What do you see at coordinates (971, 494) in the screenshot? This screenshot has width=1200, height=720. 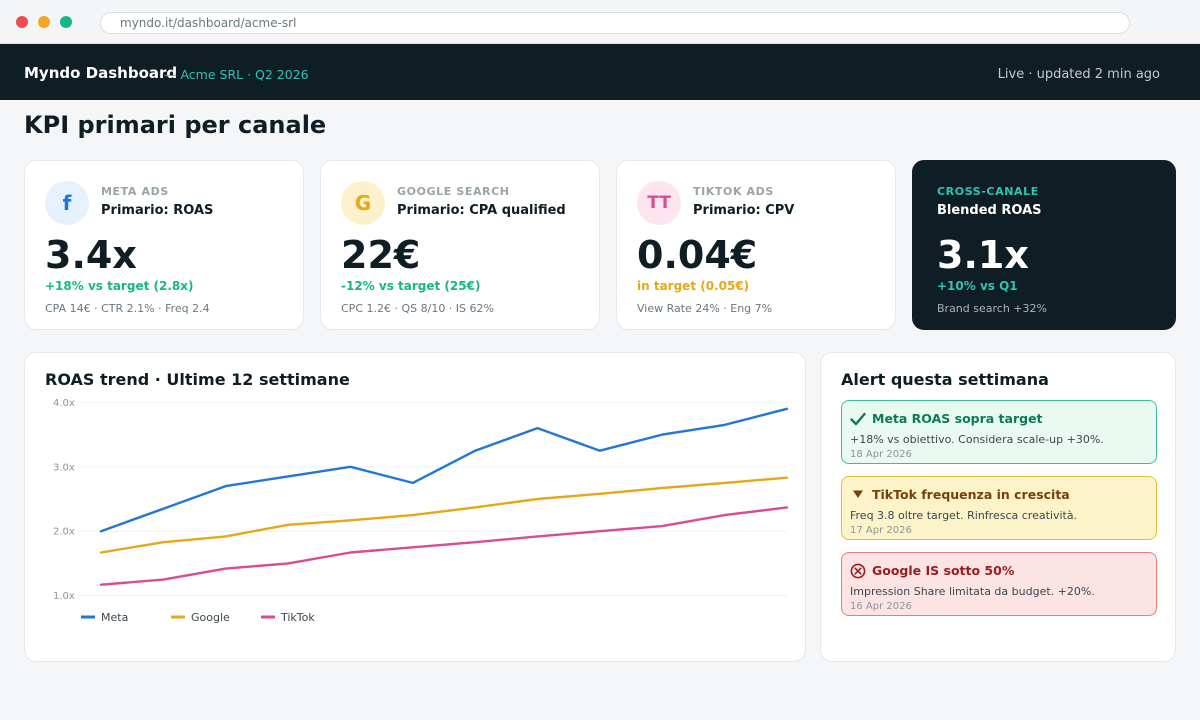 I see `alert-title: TikTok frequenza in crescita` at bounding box center [971, 494].